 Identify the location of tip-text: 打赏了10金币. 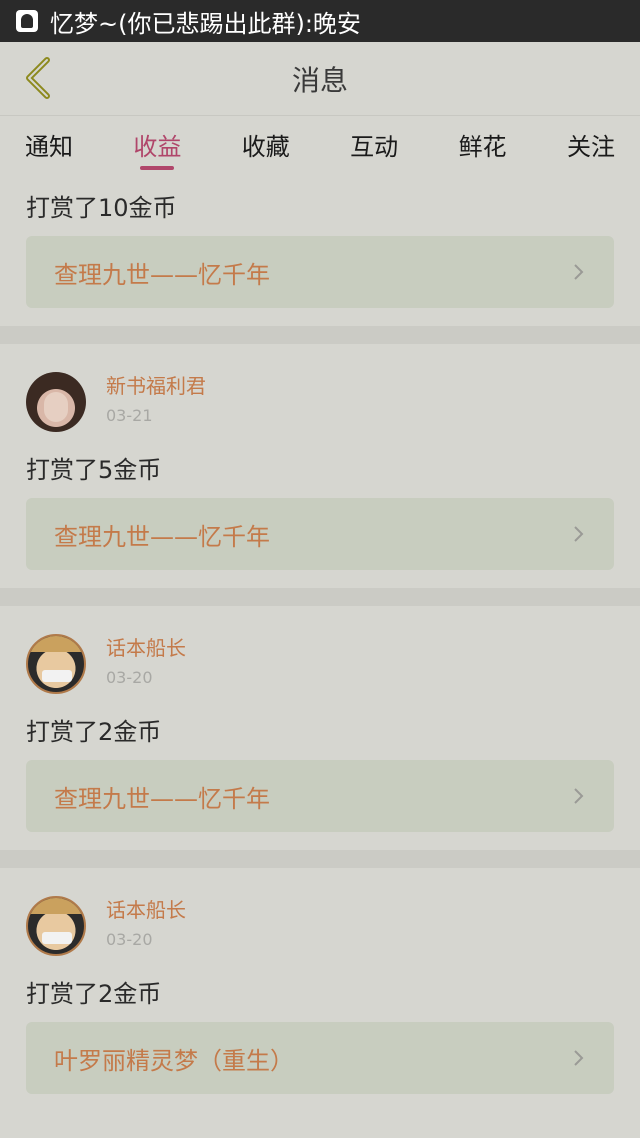
(101, 208).